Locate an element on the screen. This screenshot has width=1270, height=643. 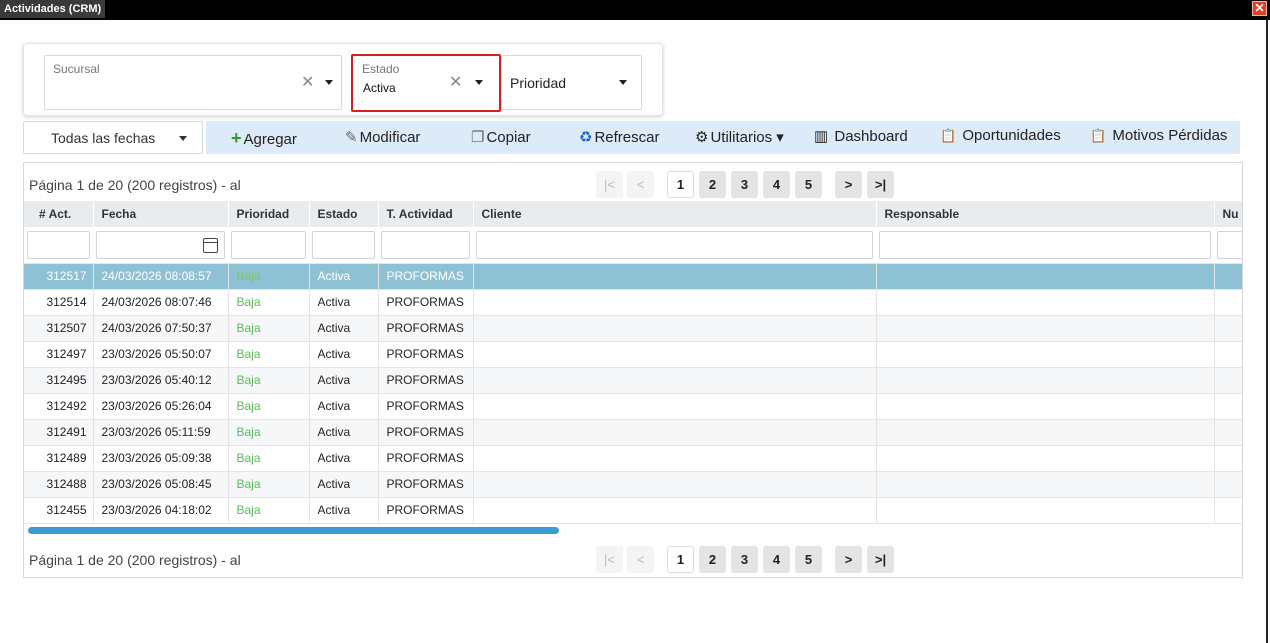
prioridad-select: Prioridad is located at coordinates (571, 82).